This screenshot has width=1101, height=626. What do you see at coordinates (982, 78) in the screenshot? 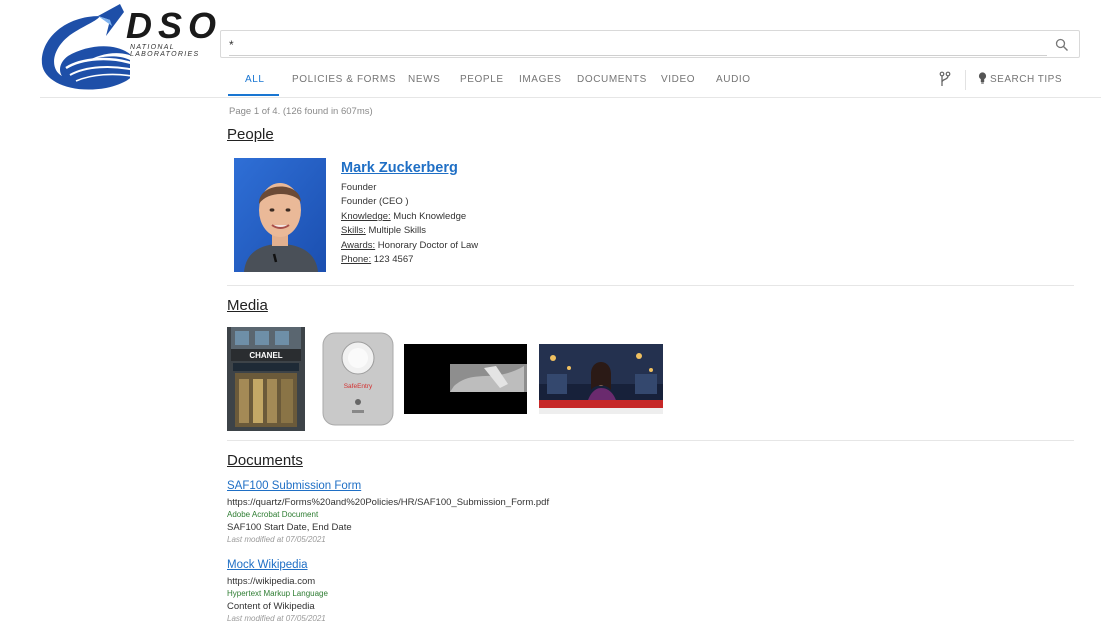
I see `lightbulb-icon` at bounding box center [982, 78].